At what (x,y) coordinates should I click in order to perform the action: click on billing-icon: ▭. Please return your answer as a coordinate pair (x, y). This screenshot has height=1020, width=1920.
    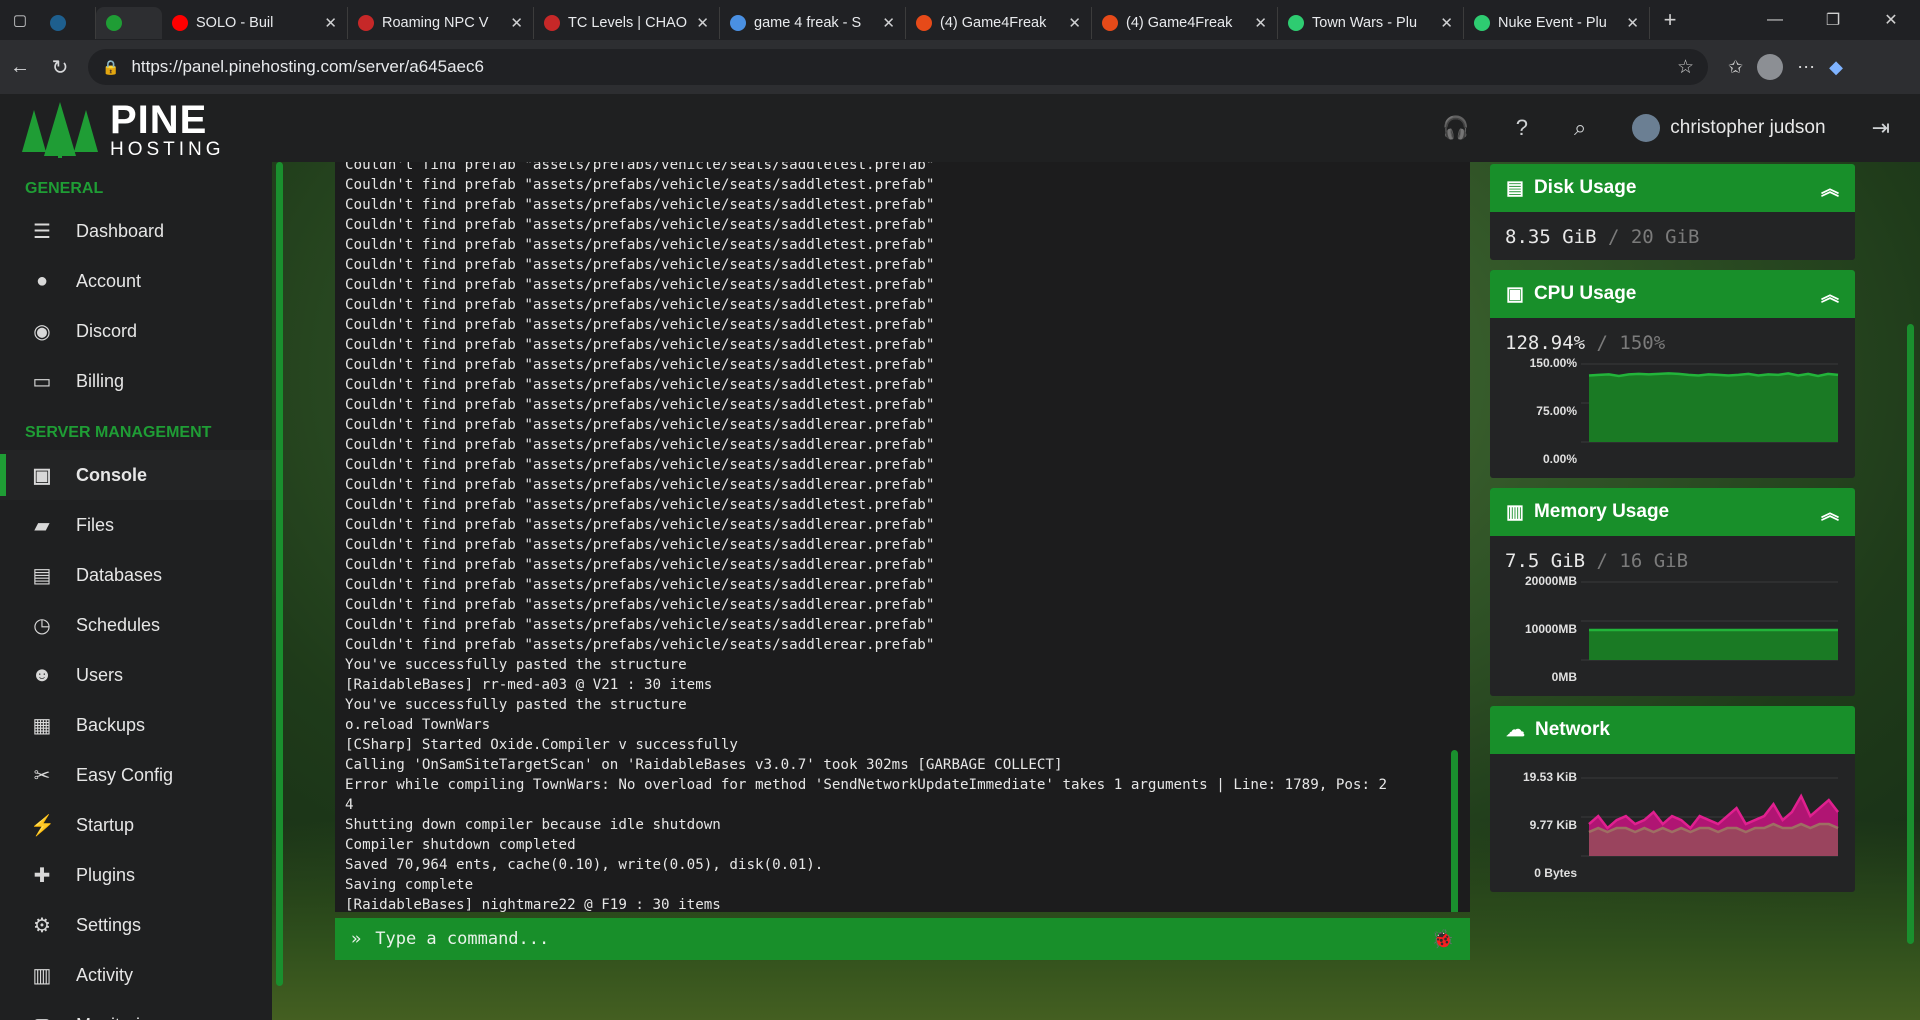
    Looking at the image, I should click on (42, 381).